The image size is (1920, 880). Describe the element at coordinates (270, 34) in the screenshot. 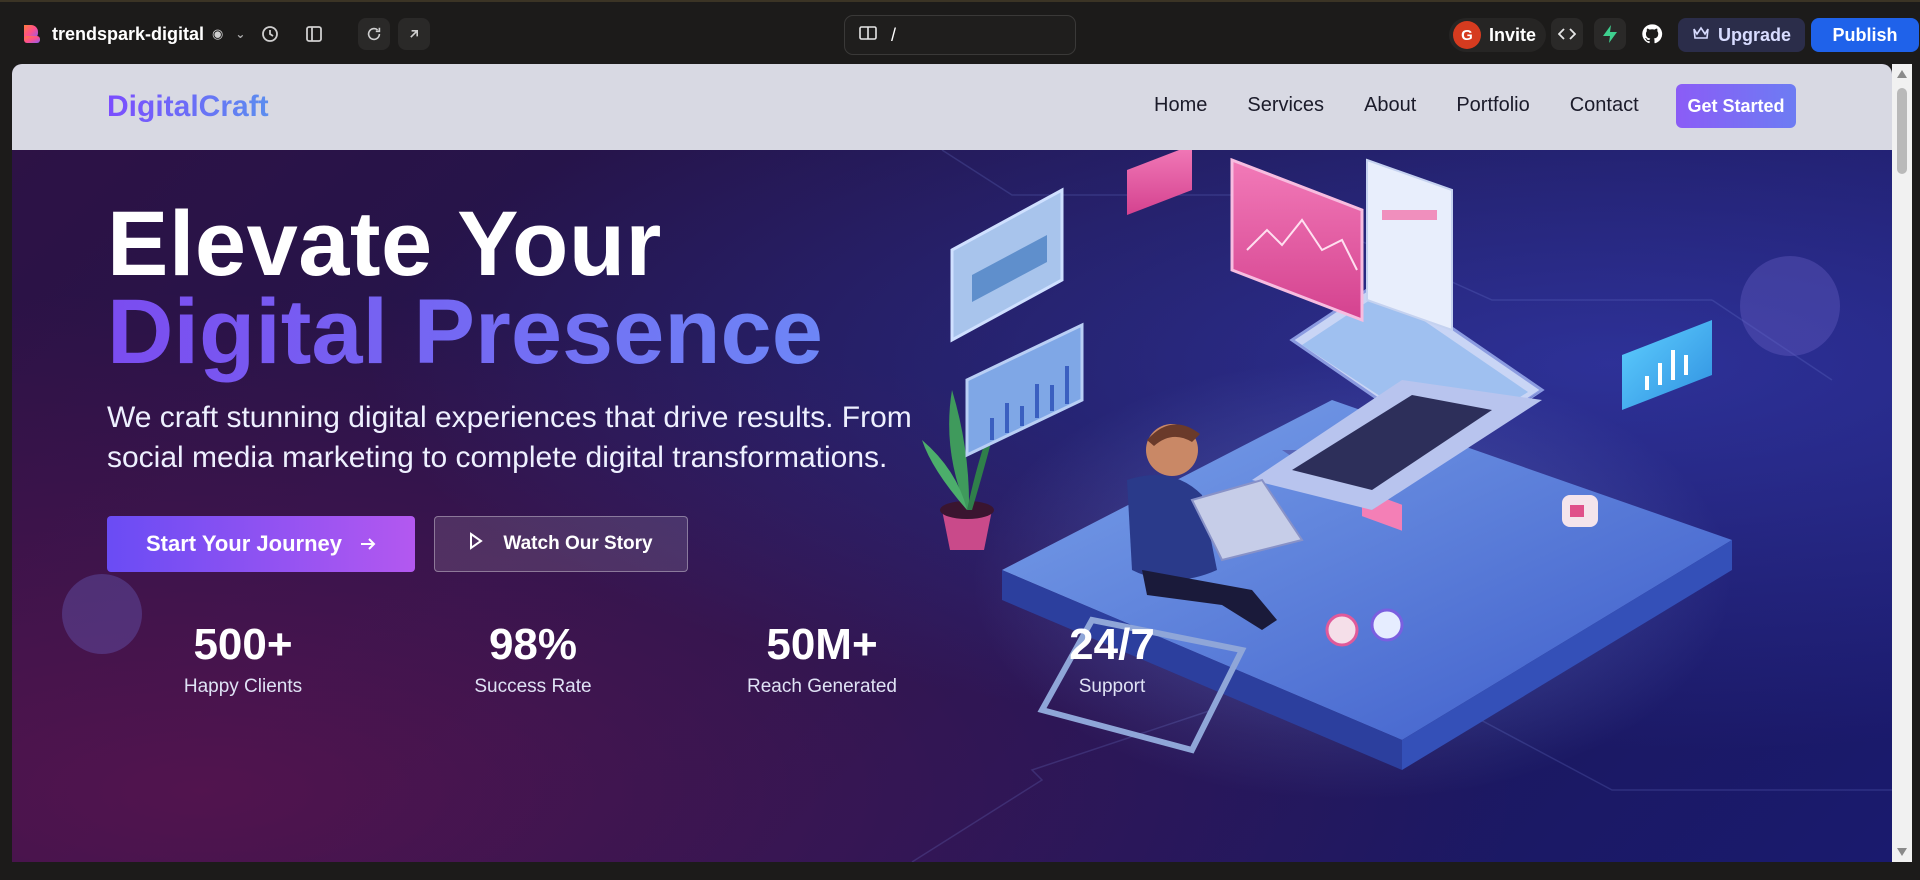

I see `history-icon` at that location.